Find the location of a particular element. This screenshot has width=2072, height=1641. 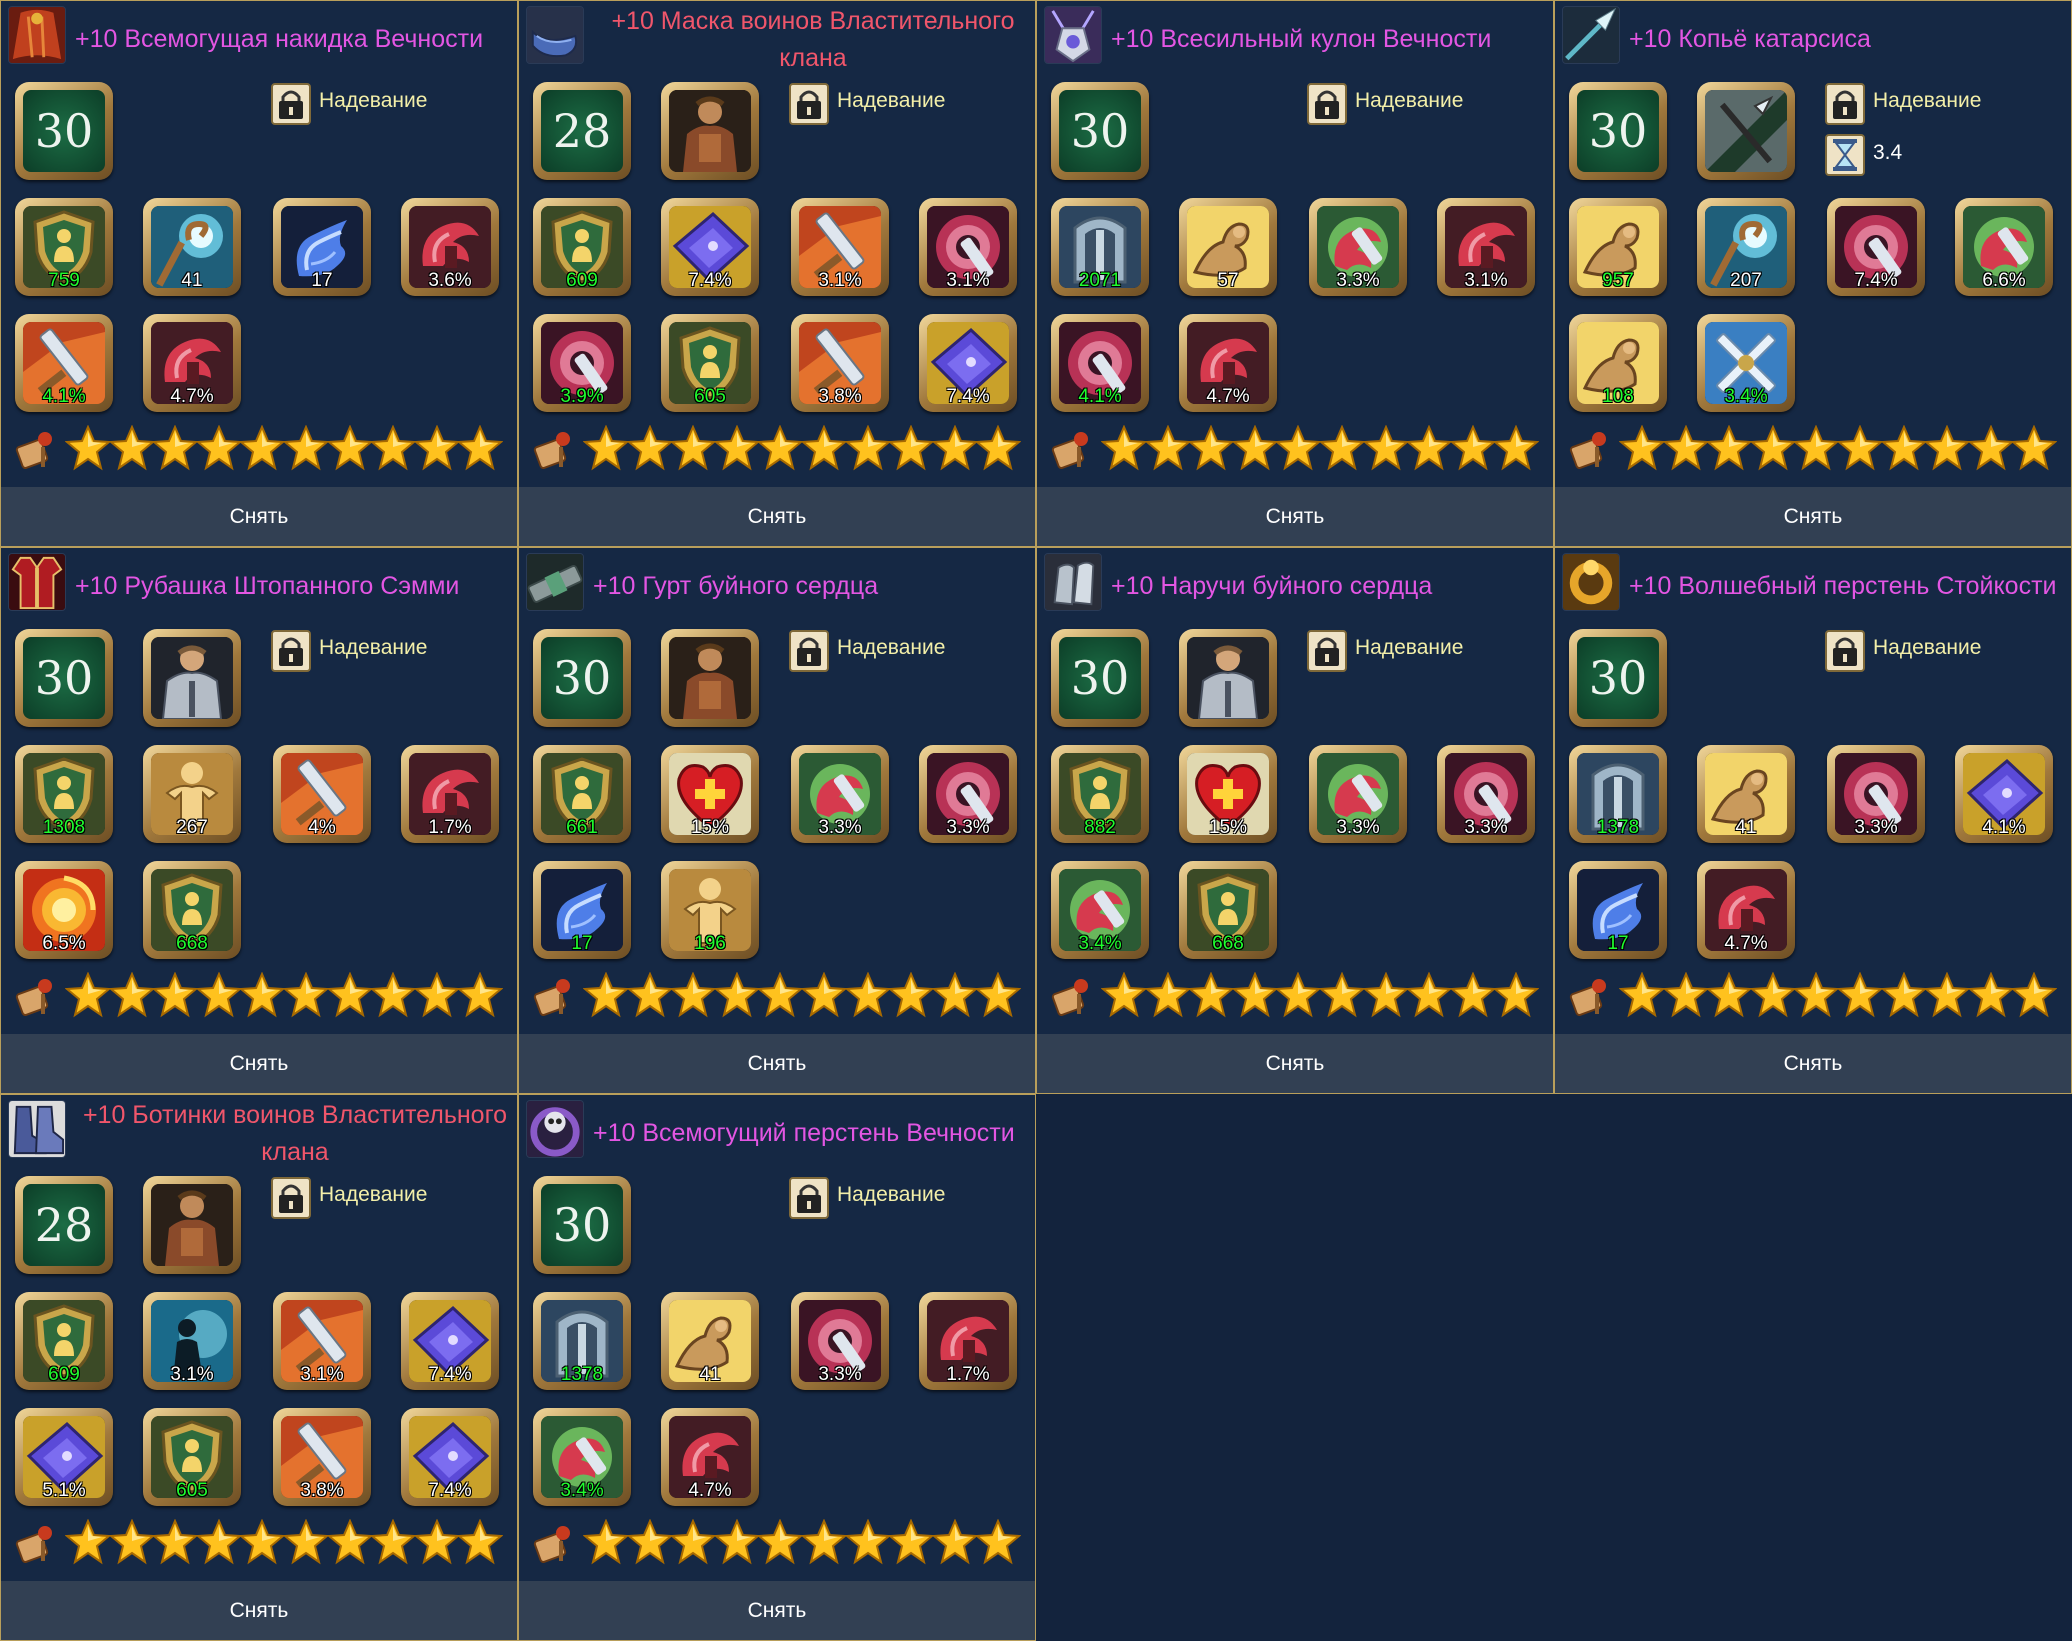

stat-slot: 6.5% is located at coordinates (64, 910).